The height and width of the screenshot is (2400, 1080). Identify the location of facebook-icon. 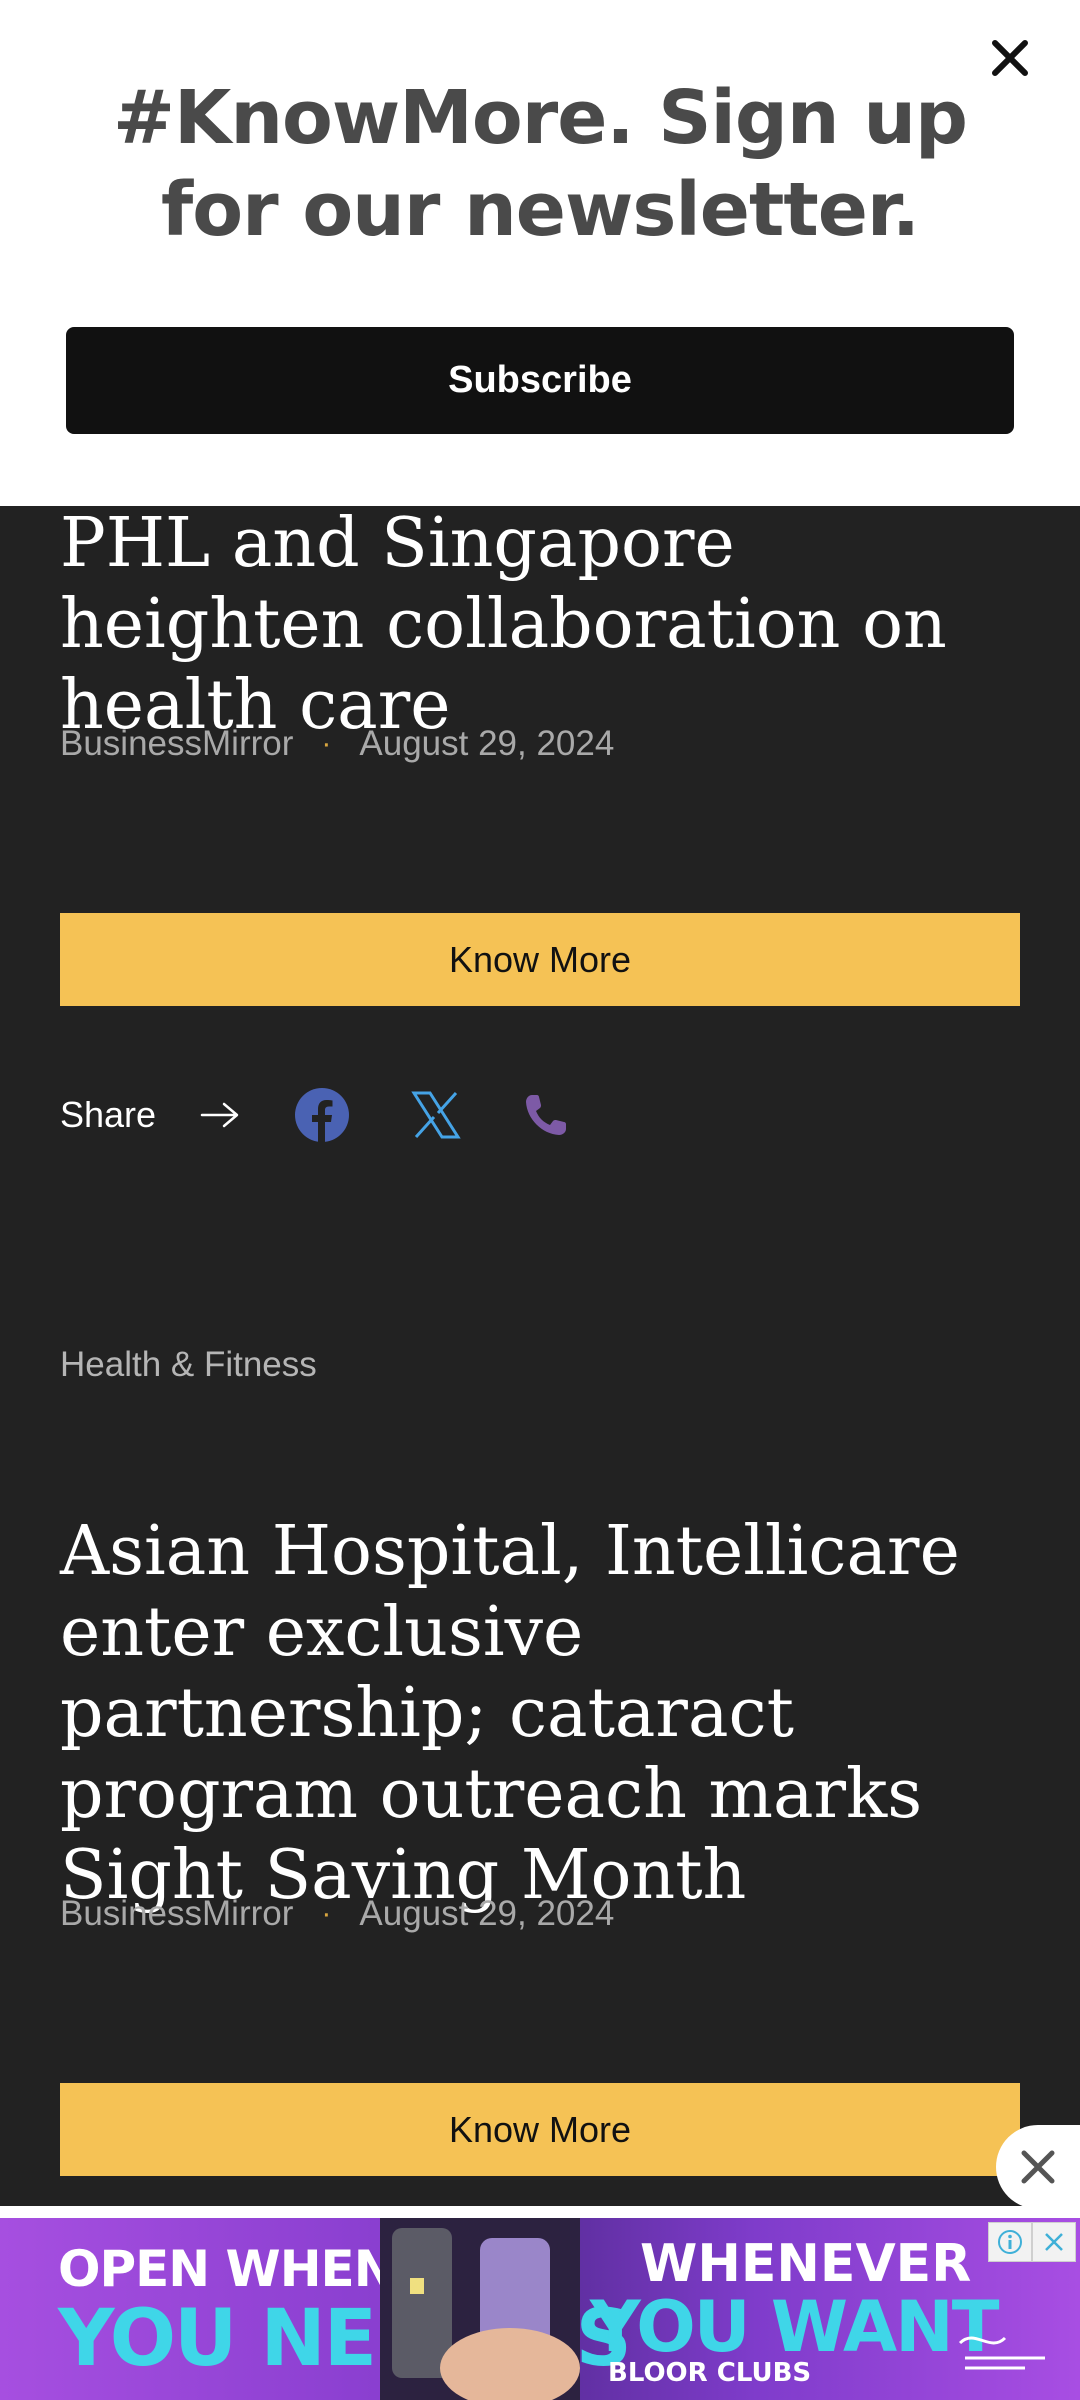
(322, 1115).